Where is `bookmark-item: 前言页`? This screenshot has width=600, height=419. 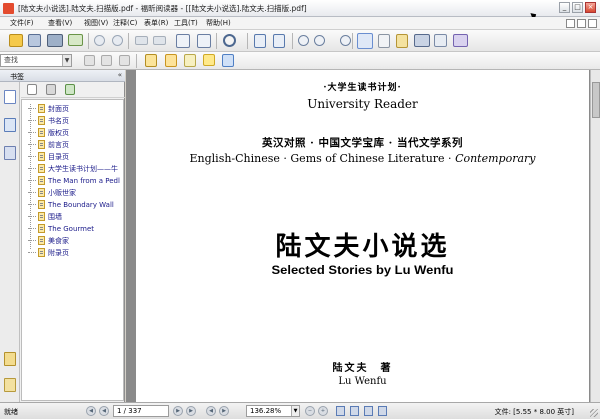
bookmark-item: 前言页 is located at coordinates (48, 144).